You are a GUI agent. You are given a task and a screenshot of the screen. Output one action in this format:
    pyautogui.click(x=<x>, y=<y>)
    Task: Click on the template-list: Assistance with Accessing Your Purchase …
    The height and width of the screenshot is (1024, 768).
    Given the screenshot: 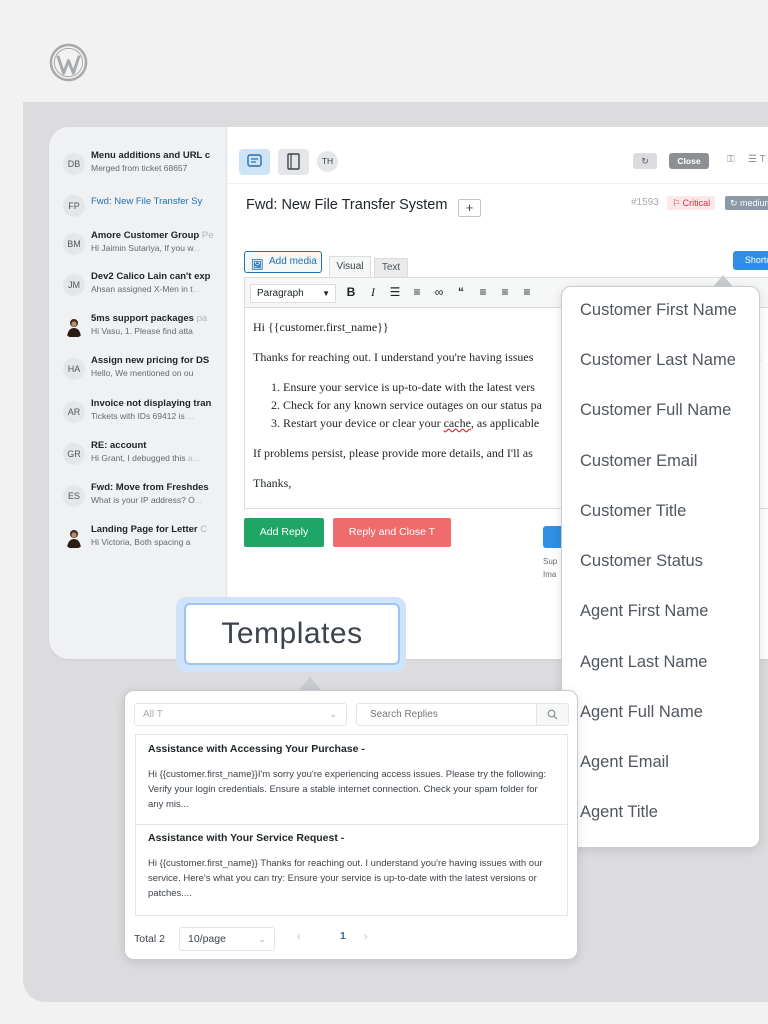 What is the action you would take?
    pyautogui.click(x=351, y=825)
    